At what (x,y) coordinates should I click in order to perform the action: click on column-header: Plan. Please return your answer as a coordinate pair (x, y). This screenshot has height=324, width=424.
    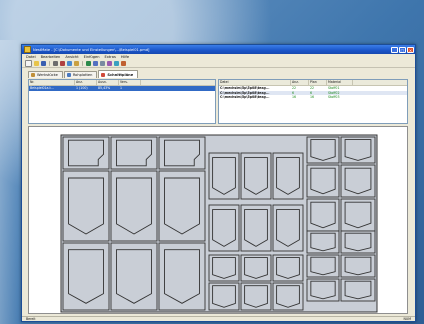
    Looking at the image, I should click on (318, 82).